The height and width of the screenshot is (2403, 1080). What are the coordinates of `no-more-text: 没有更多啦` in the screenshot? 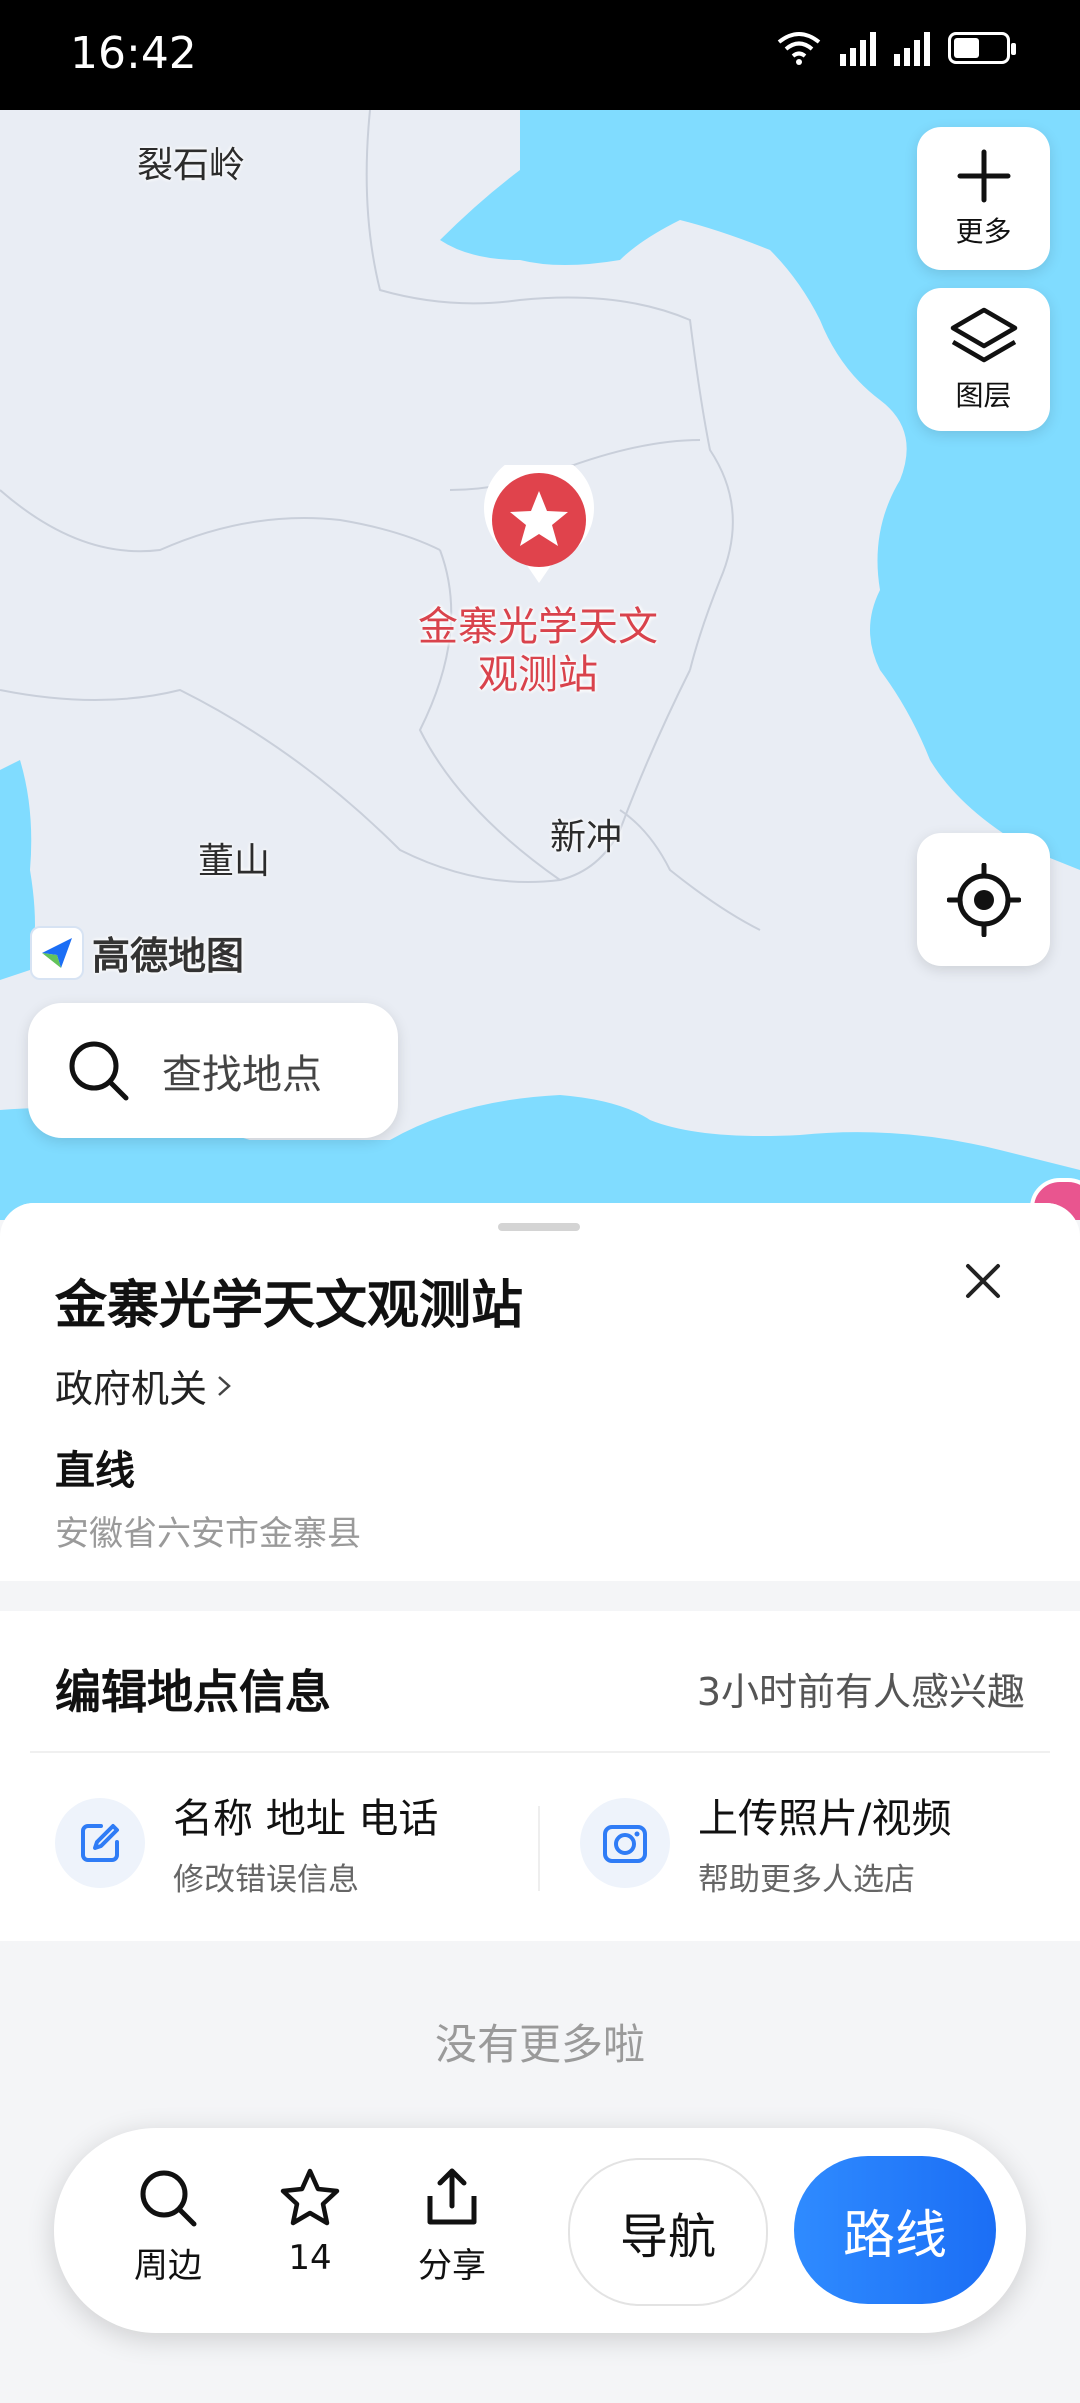 It's located at (539, 2044).